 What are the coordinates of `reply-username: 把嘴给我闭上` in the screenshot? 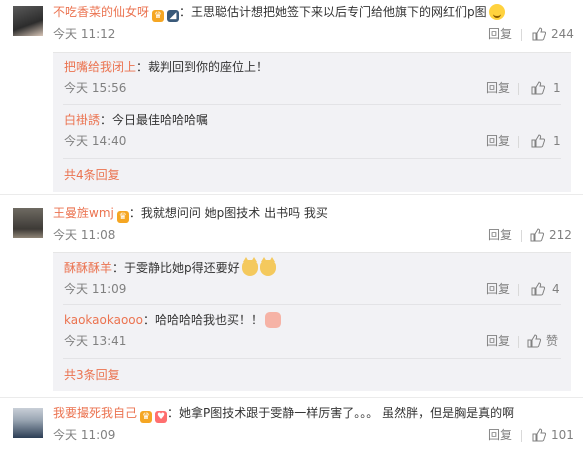 It's located at (100, 67).